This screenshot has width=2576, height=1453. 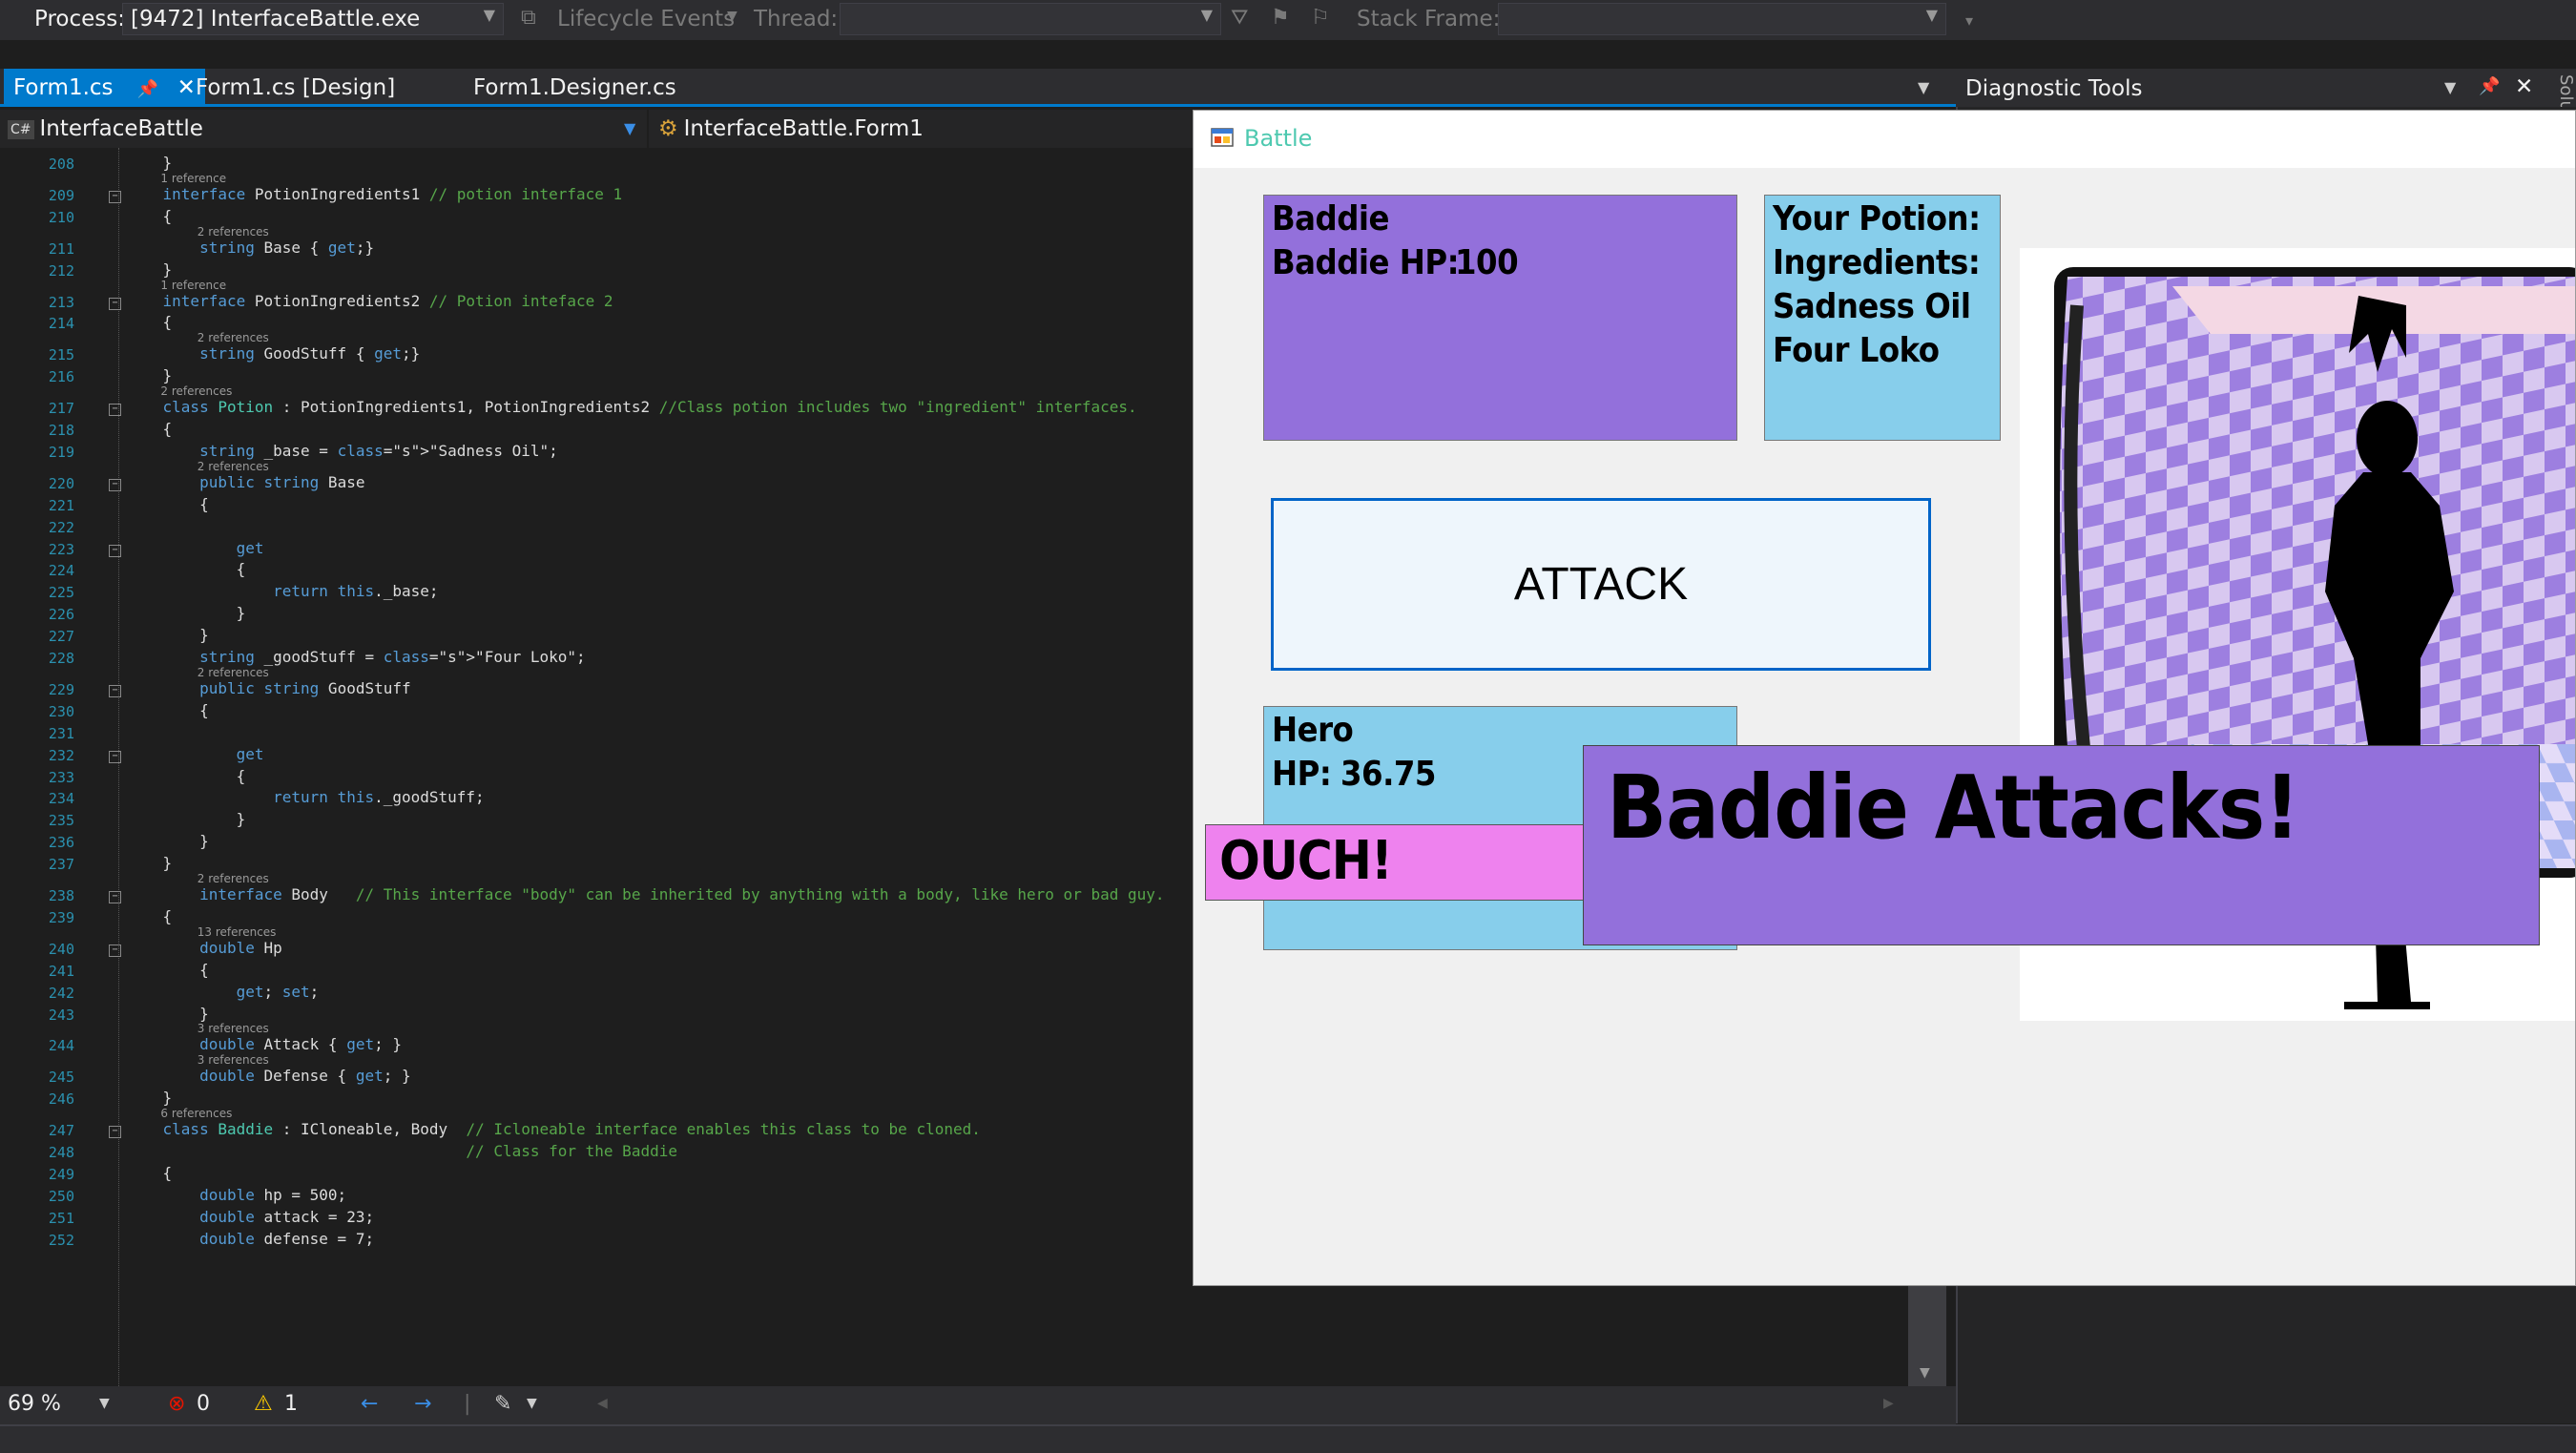 What do you see at coordinates (295, 88) in the screenshot?
I see `tab-form1-design: Form1.cs [Design]` at bounding box center [295, 88].